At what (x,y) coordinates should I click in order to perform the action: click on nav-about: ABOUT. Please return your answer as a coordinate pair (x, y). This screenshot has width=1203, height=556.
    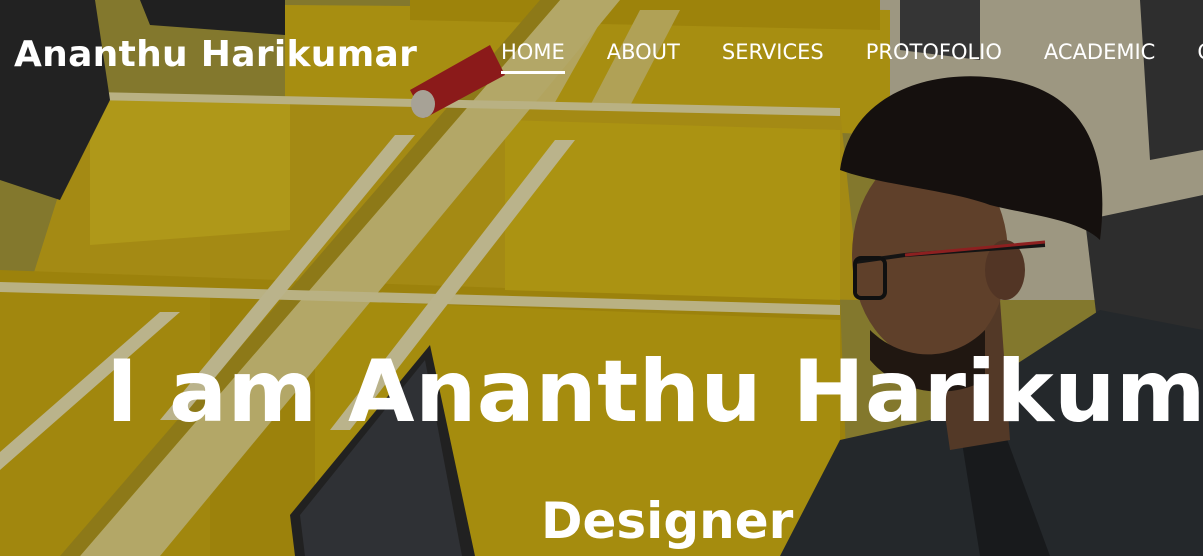
    Looking at the image, I should click on (643, 57).